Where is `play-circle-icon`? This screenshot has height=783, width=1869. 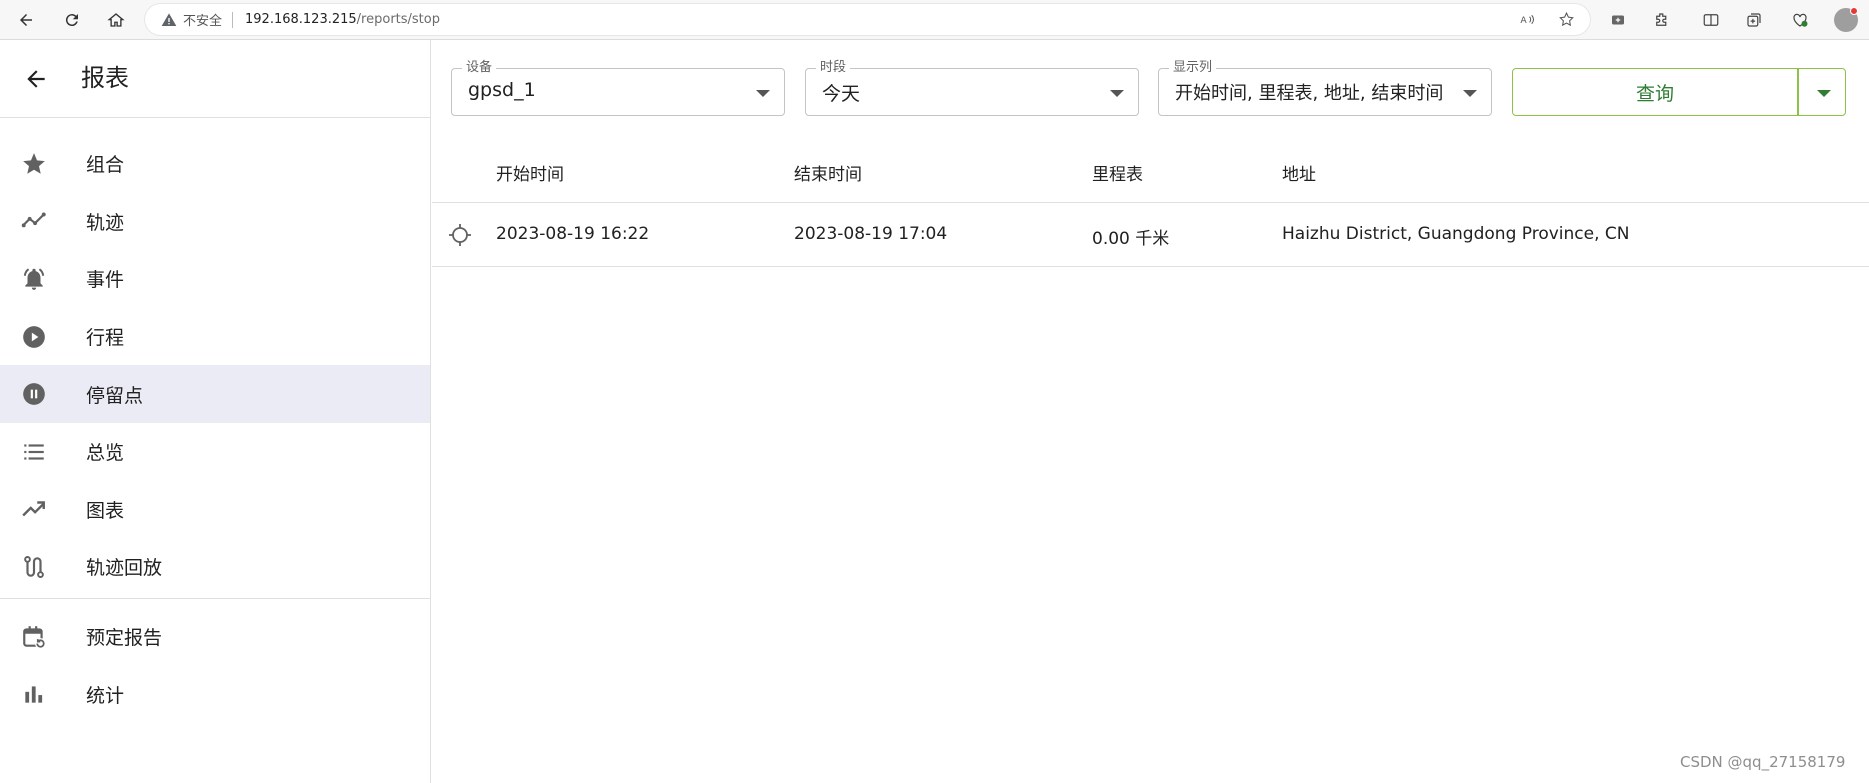 play-circle-icon is located at coordinates (34, 337).